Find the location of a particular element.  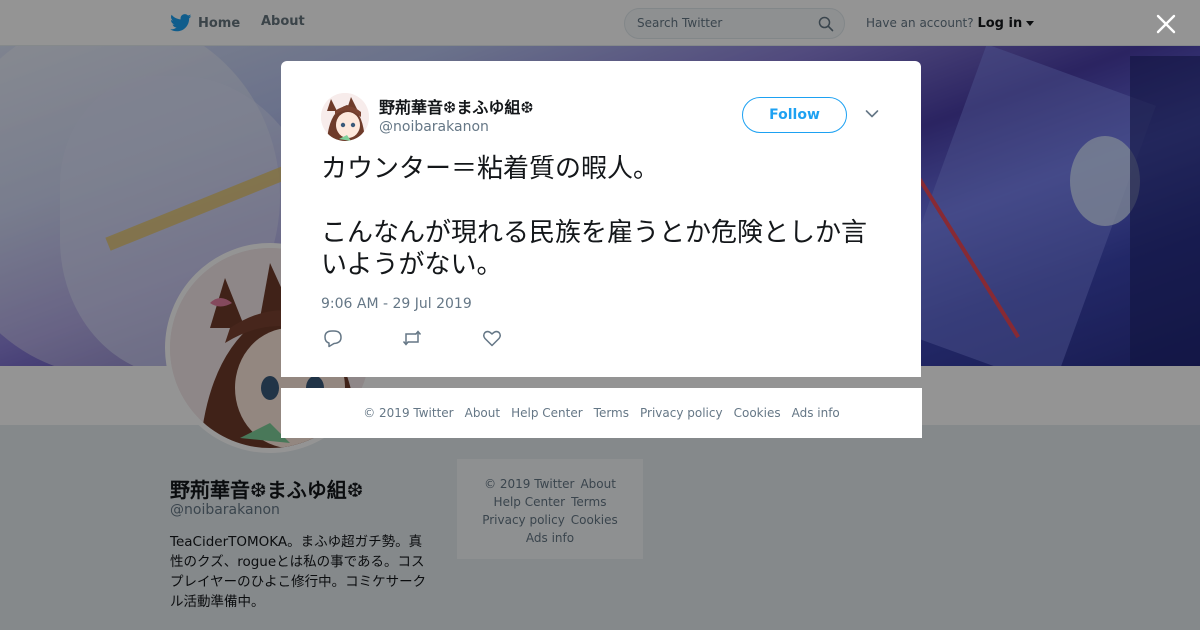

footer-privacy-link: Privacy policy is located at coordinates (681, 413).